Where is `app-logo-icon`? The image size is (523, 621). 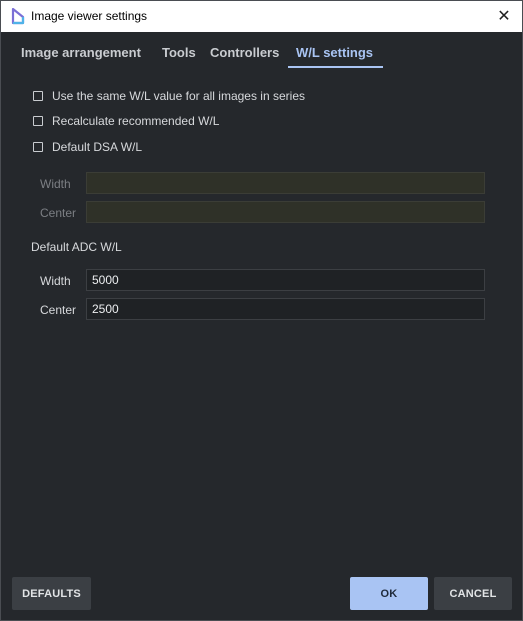 app-logo-icon is located at coordinates (18, 16).